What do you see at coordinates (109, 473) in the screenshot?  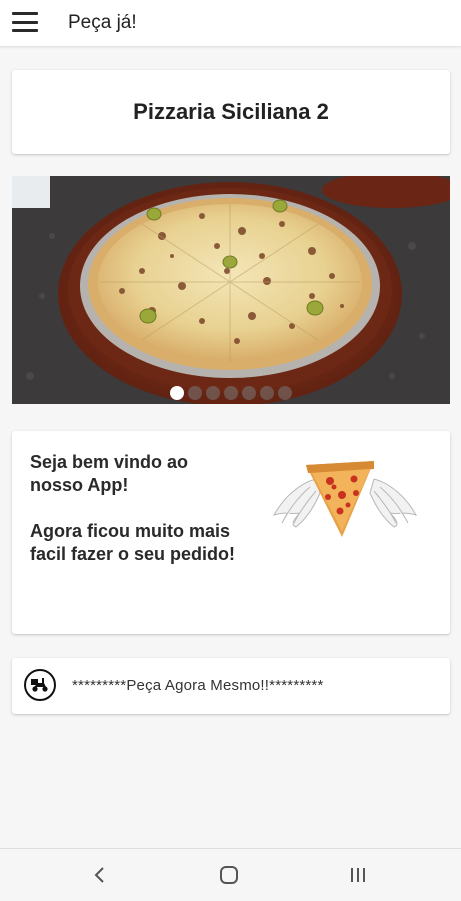 I see `welcome-line-1: Seja bem vindo ao nosso App!` at bounding box center [109, 473].